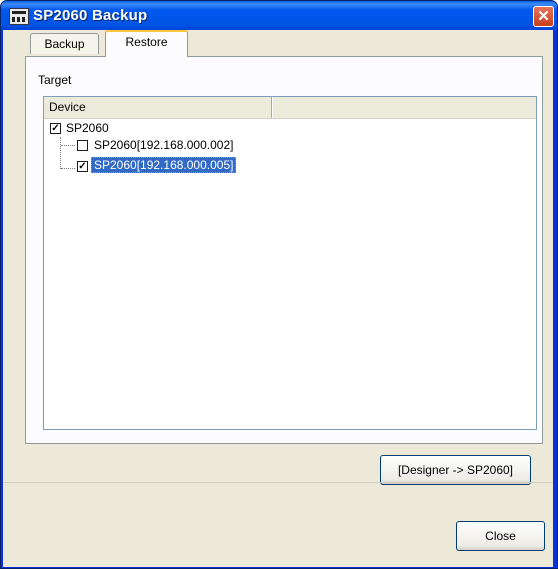 Image resolution: width=558 pixels, height=569 pixels. I want to click on checkbox-sp2060-005: ✓, so click(82, 166).